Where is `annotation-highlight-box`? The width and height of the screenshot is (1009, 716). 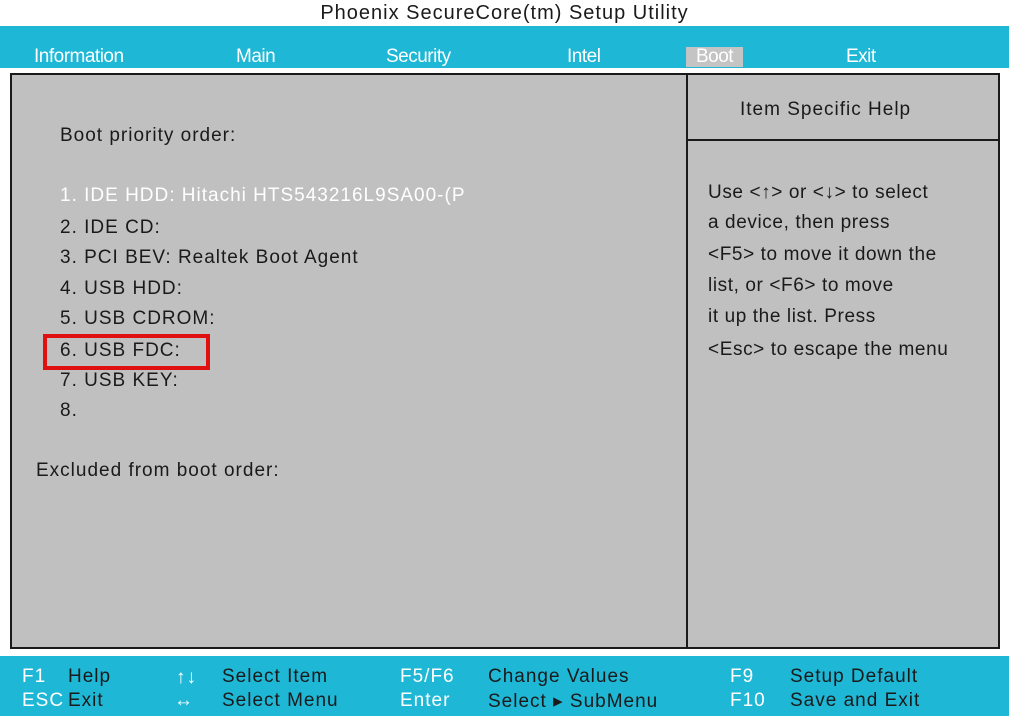
annotation-highlight-box is located at coordinates (126, 352).